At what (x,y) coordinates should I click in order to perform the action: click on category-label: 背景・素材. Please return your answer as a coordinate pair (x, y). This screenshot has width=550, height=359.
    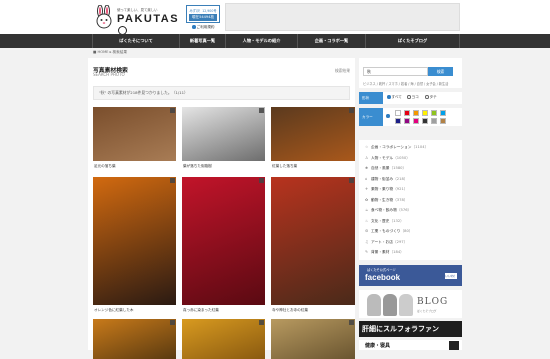
    Looking at the image, I should click on (380, 252).